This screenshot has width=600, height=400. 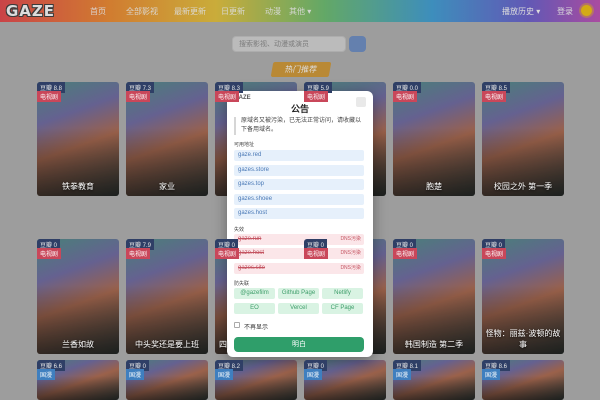 What do you see at coordinates (254, 293) in the screenshot?
I see `contact-link-gazefilm: @gazefilm` at bounding box center [254, 293].